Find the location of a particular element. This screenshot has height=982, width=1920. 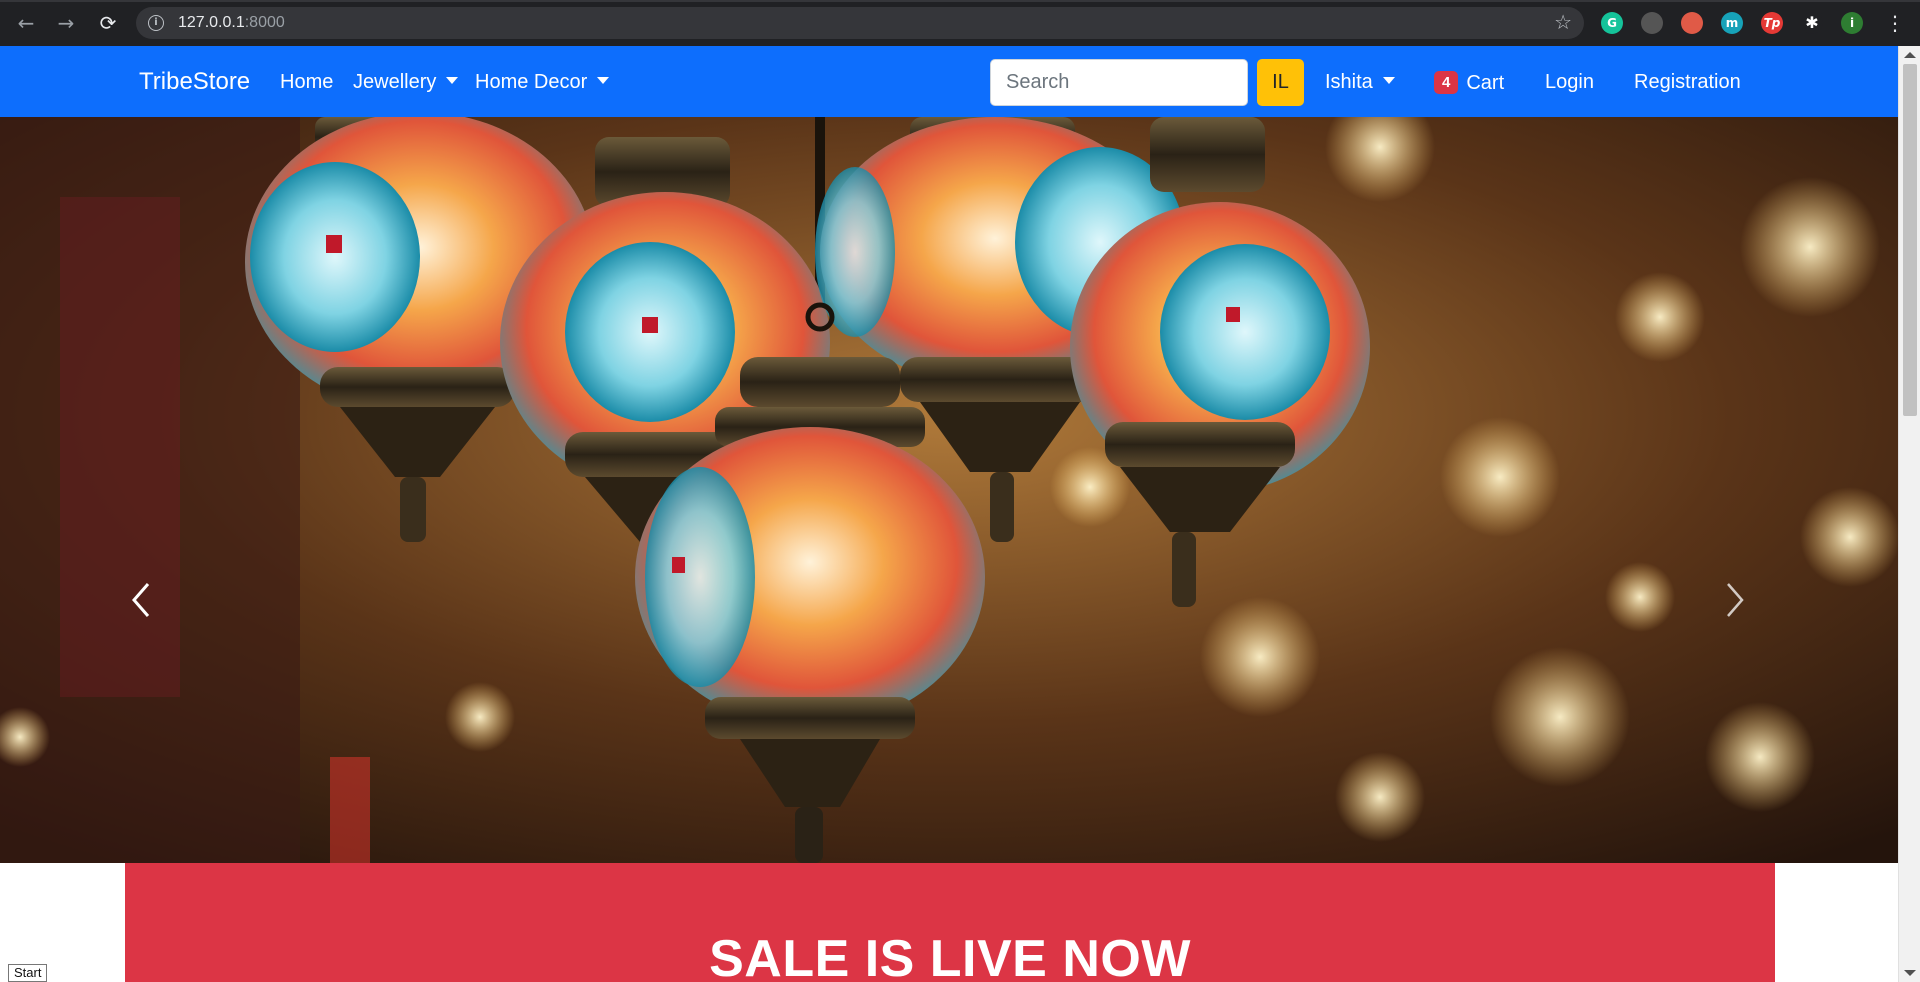

carousel-prev-button is located at coordinates (140, 599).